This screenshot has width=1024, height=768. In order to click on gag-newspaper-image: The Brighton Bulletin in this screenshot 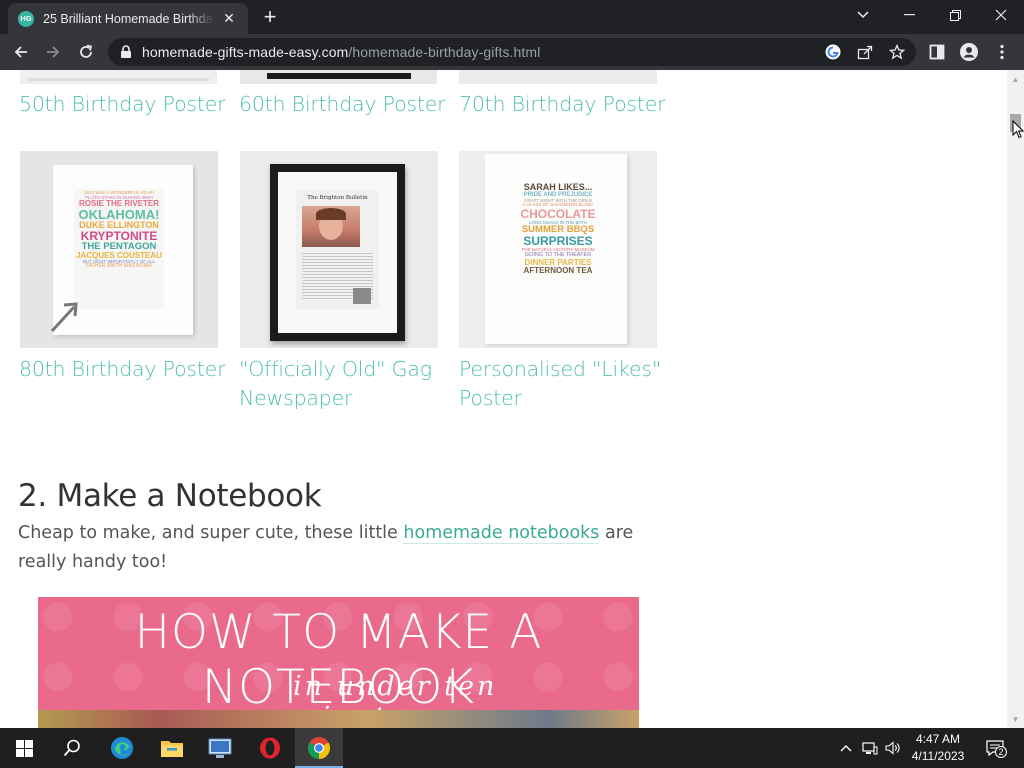, I will do `click(339, 249)`.